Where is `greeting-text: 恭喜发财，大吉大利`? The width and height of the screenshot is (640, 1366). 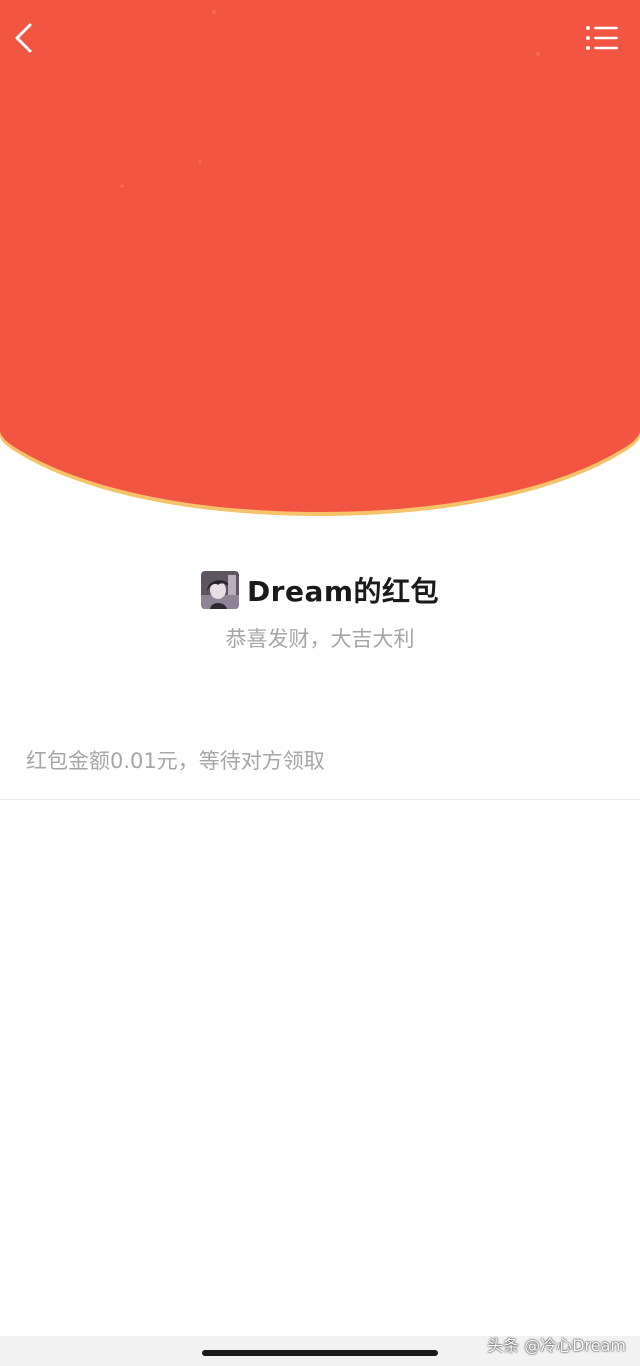 greeting-text: 恭喜发财，大吉大利 is located at coordinates (320, 639).